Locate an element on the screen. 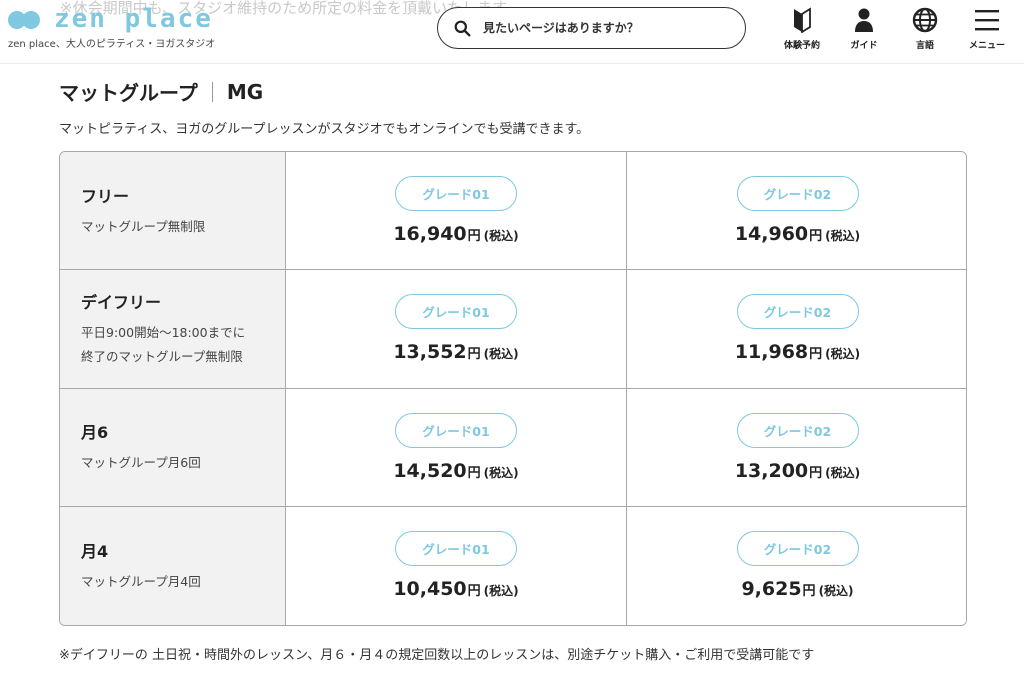 The width and height of the screenshot is (1024, 685). price-amount: 13,200 is located at coordinates (771, 470).